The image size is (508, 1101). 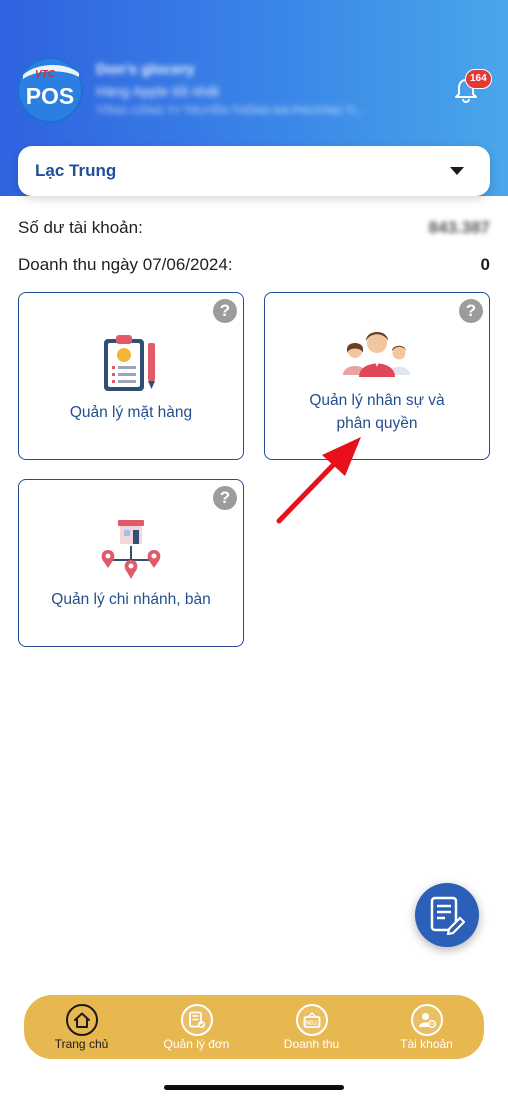 What do you see at coordinates (82, 1020) in the screenshot?
I see `home-icon` at bounding box center [82, 1020].